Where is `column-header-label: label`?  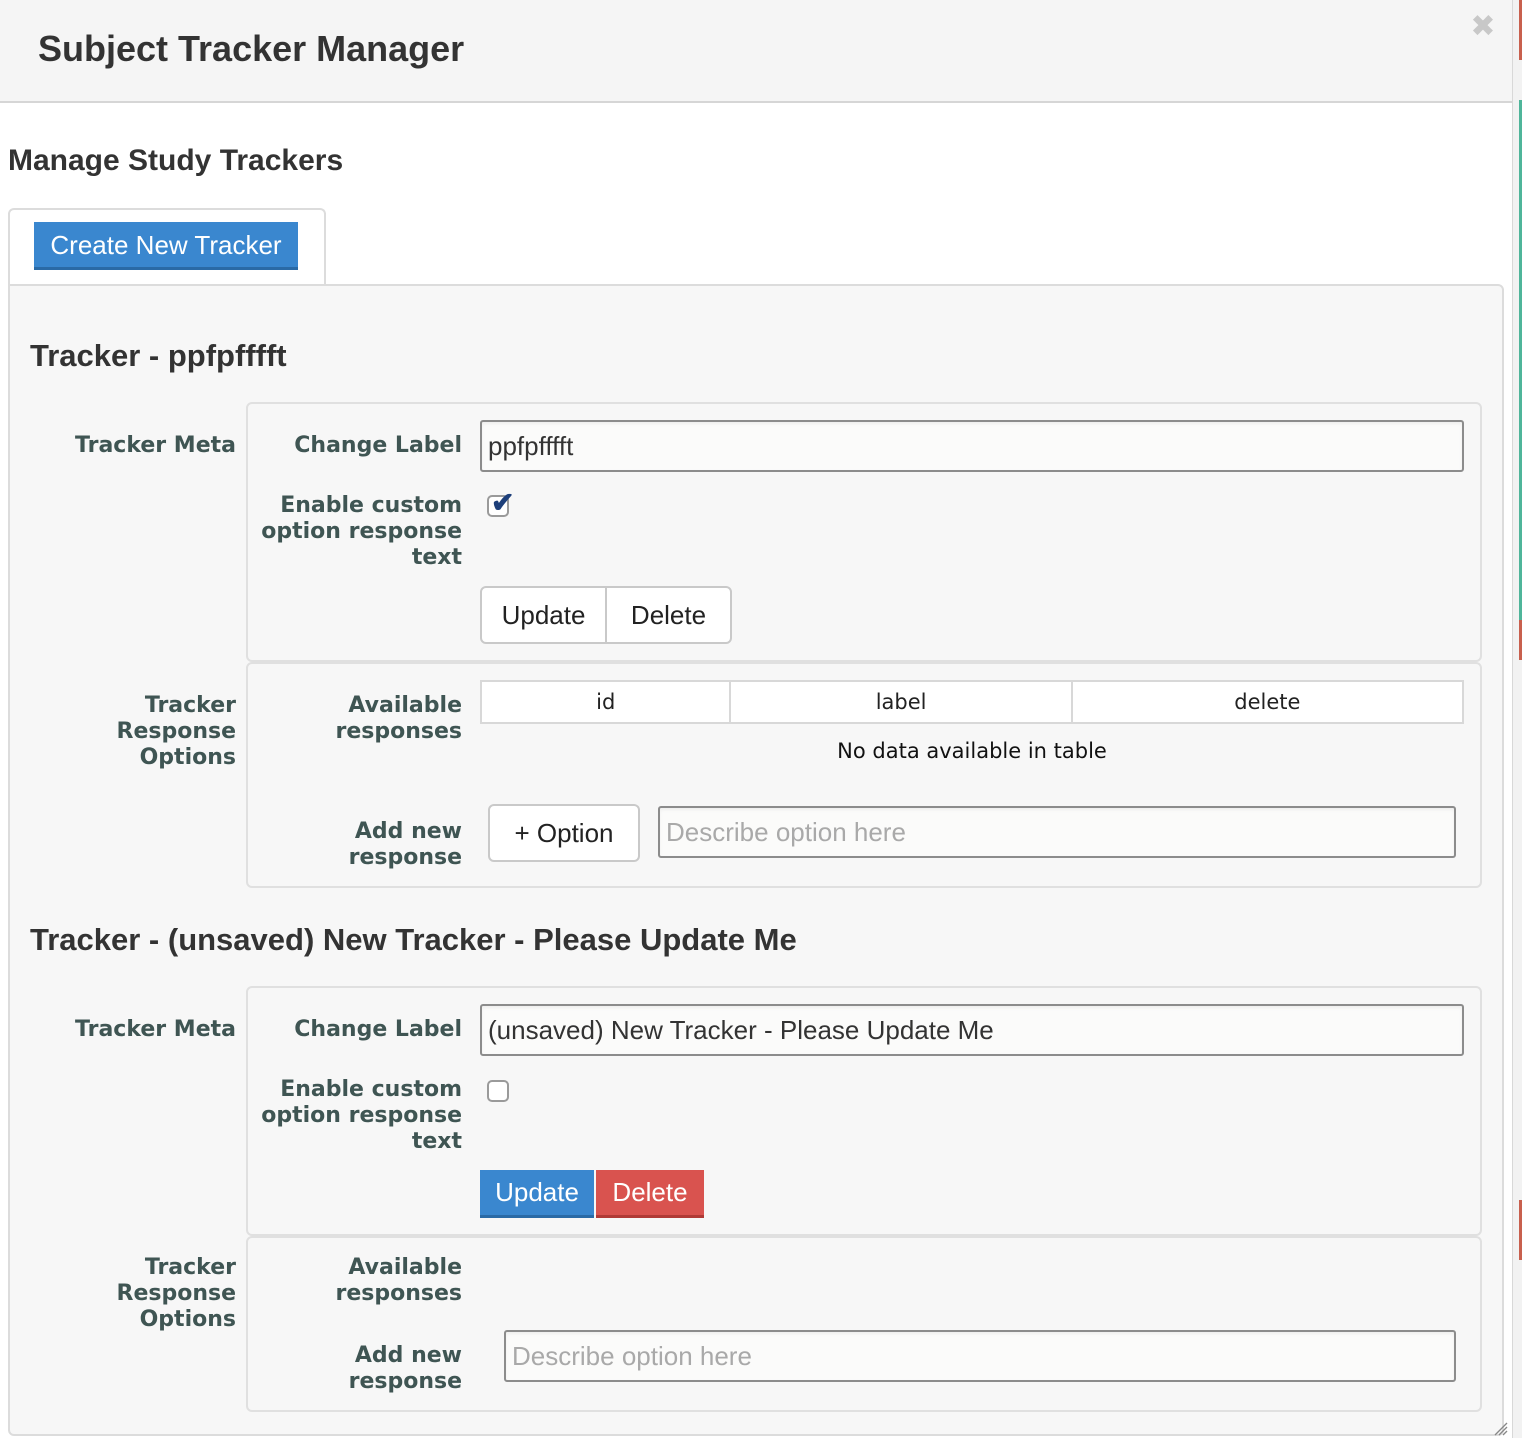
column-header-label: label is located at coordinates (901, 702).